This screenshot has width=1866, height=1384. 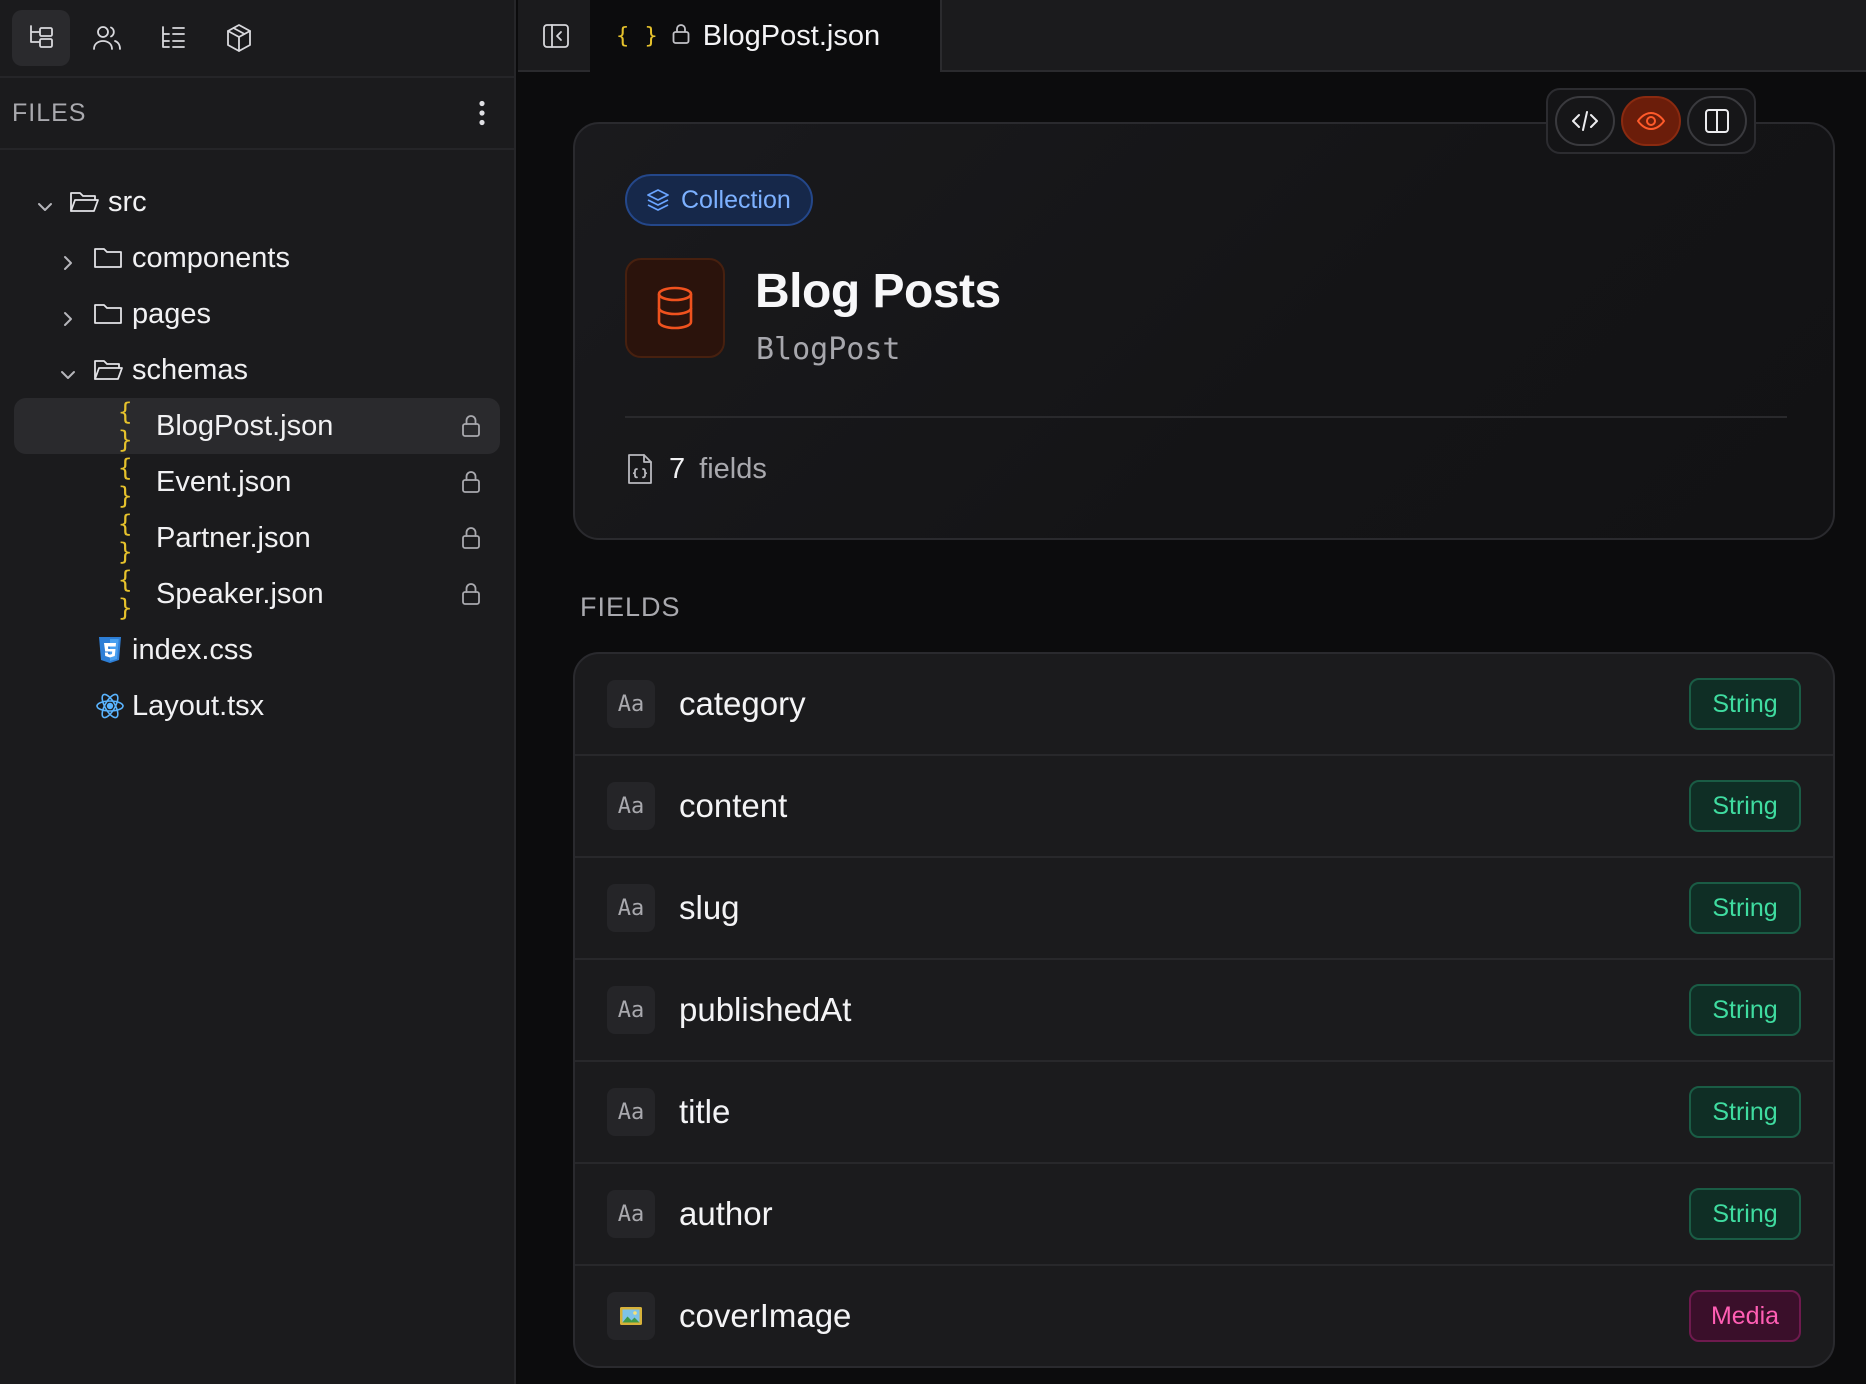 What do you see at coordinates (1204, 909) in the screenshot?
I see `field-row-slug: Aa slug String` at bounding box center [1204, 909].